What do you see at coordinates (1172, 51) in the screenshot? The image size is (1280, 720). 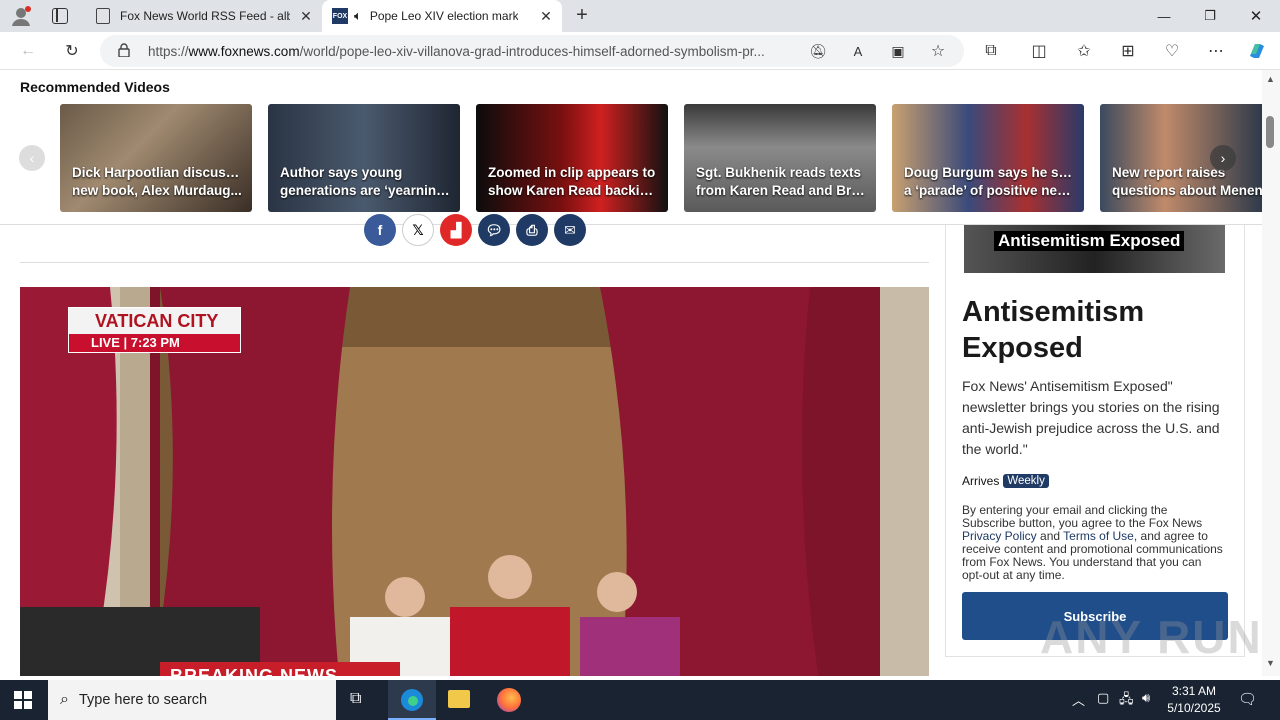 I see `performance-icon: ♡` at bounding box center [1172, 51].